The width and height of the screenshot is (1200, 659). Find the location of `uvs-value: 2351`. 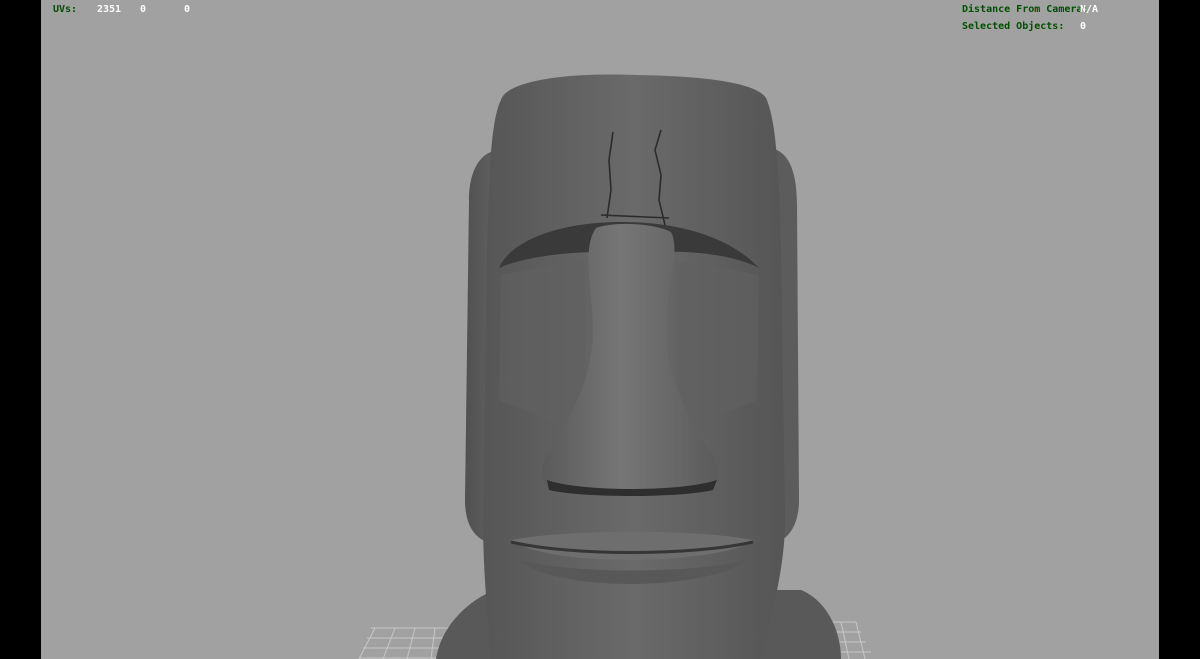

uvs-value: 2351 is located at coordinates (109, 9).